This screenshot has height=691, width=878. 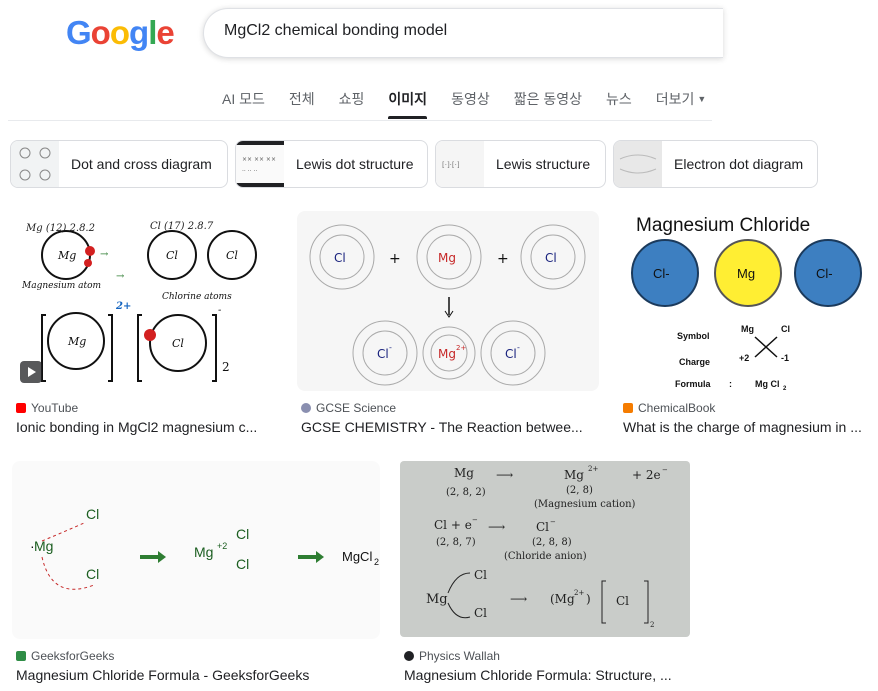 What do you see at coordinates (302, 105) in the screenshot?
I see `tab-all: 전체` at bounding box center [302, 105].